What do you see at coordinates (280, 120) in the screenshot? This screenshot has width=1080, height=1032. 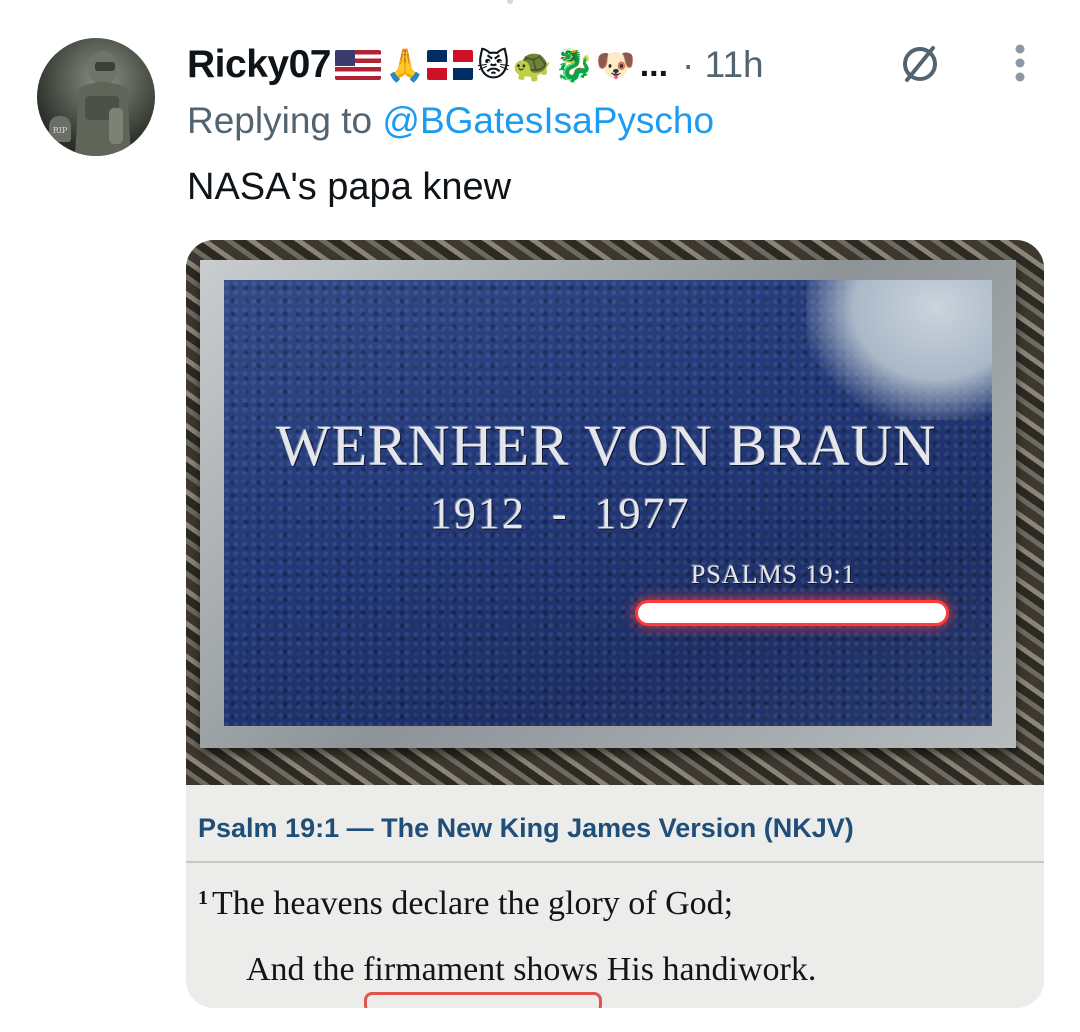 I see `replying-to-label: Replying to` at bounding box center [280, 120].